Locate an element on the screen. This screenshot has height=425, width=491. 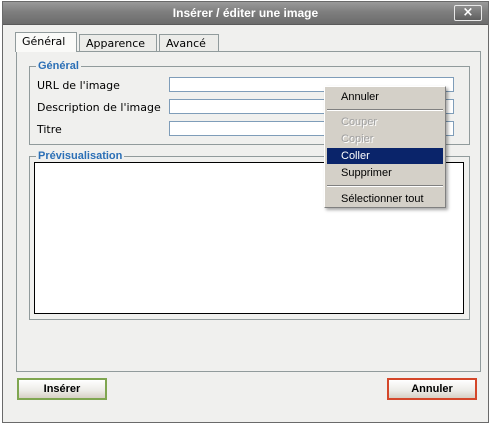
image-title-label: Titre is located at coordinates (49, 129).